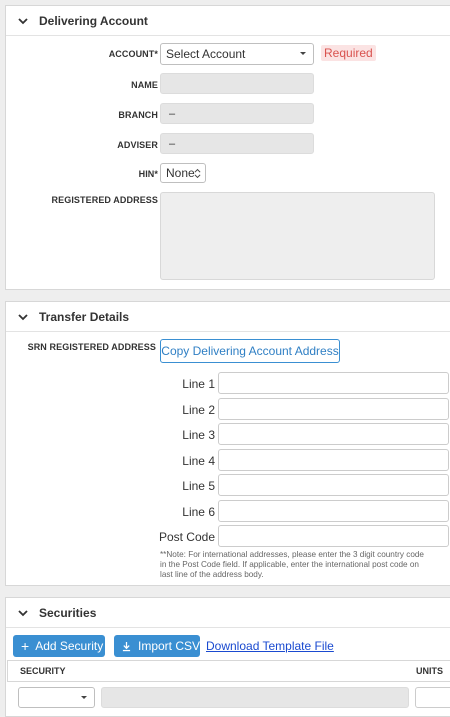 The width and height of the screenshot is (450, 717). Describe the element at coordinates (297, 236) in the screenshot. I see `registered-address-textarea` at that location.